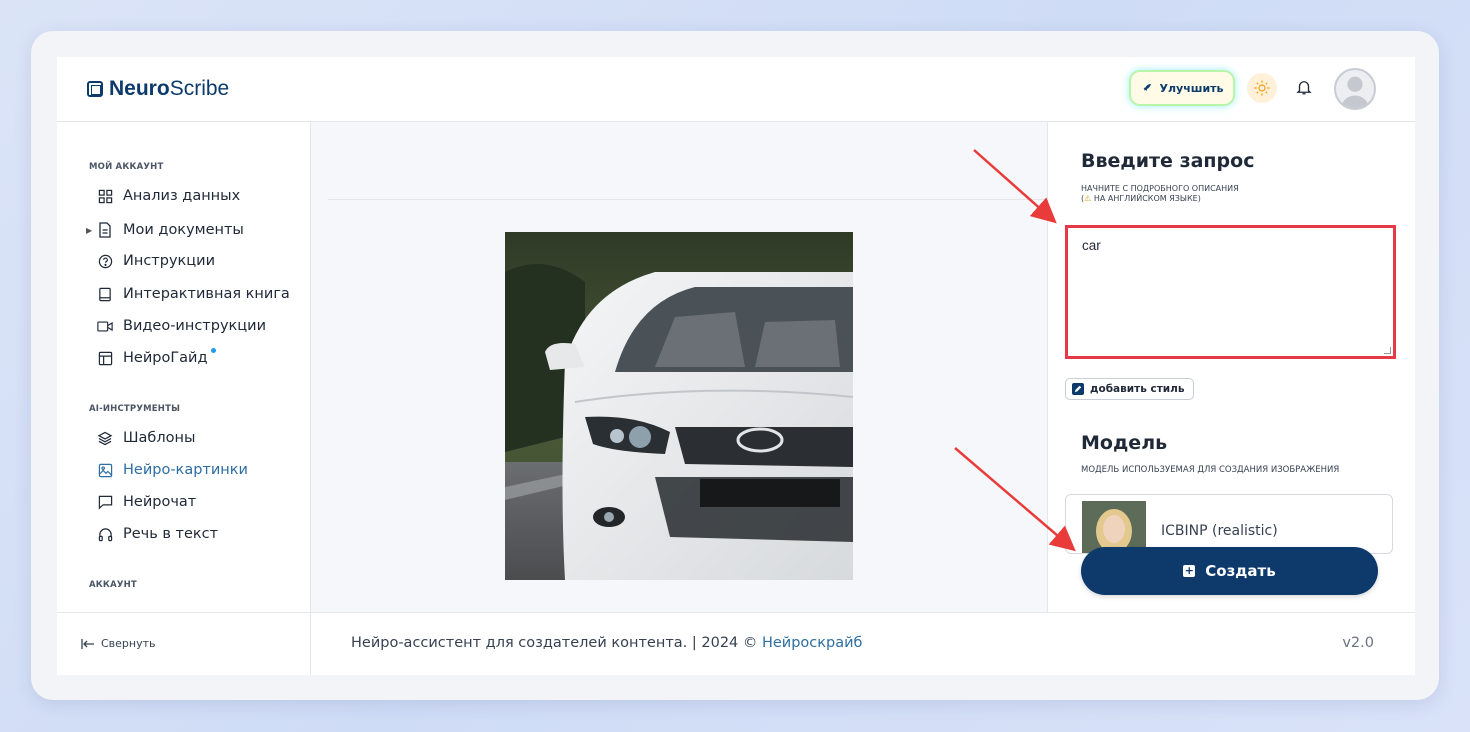 The height and width of the screenshot is (732, 1470). I want to click on bell-icon, so click(1304, 88).